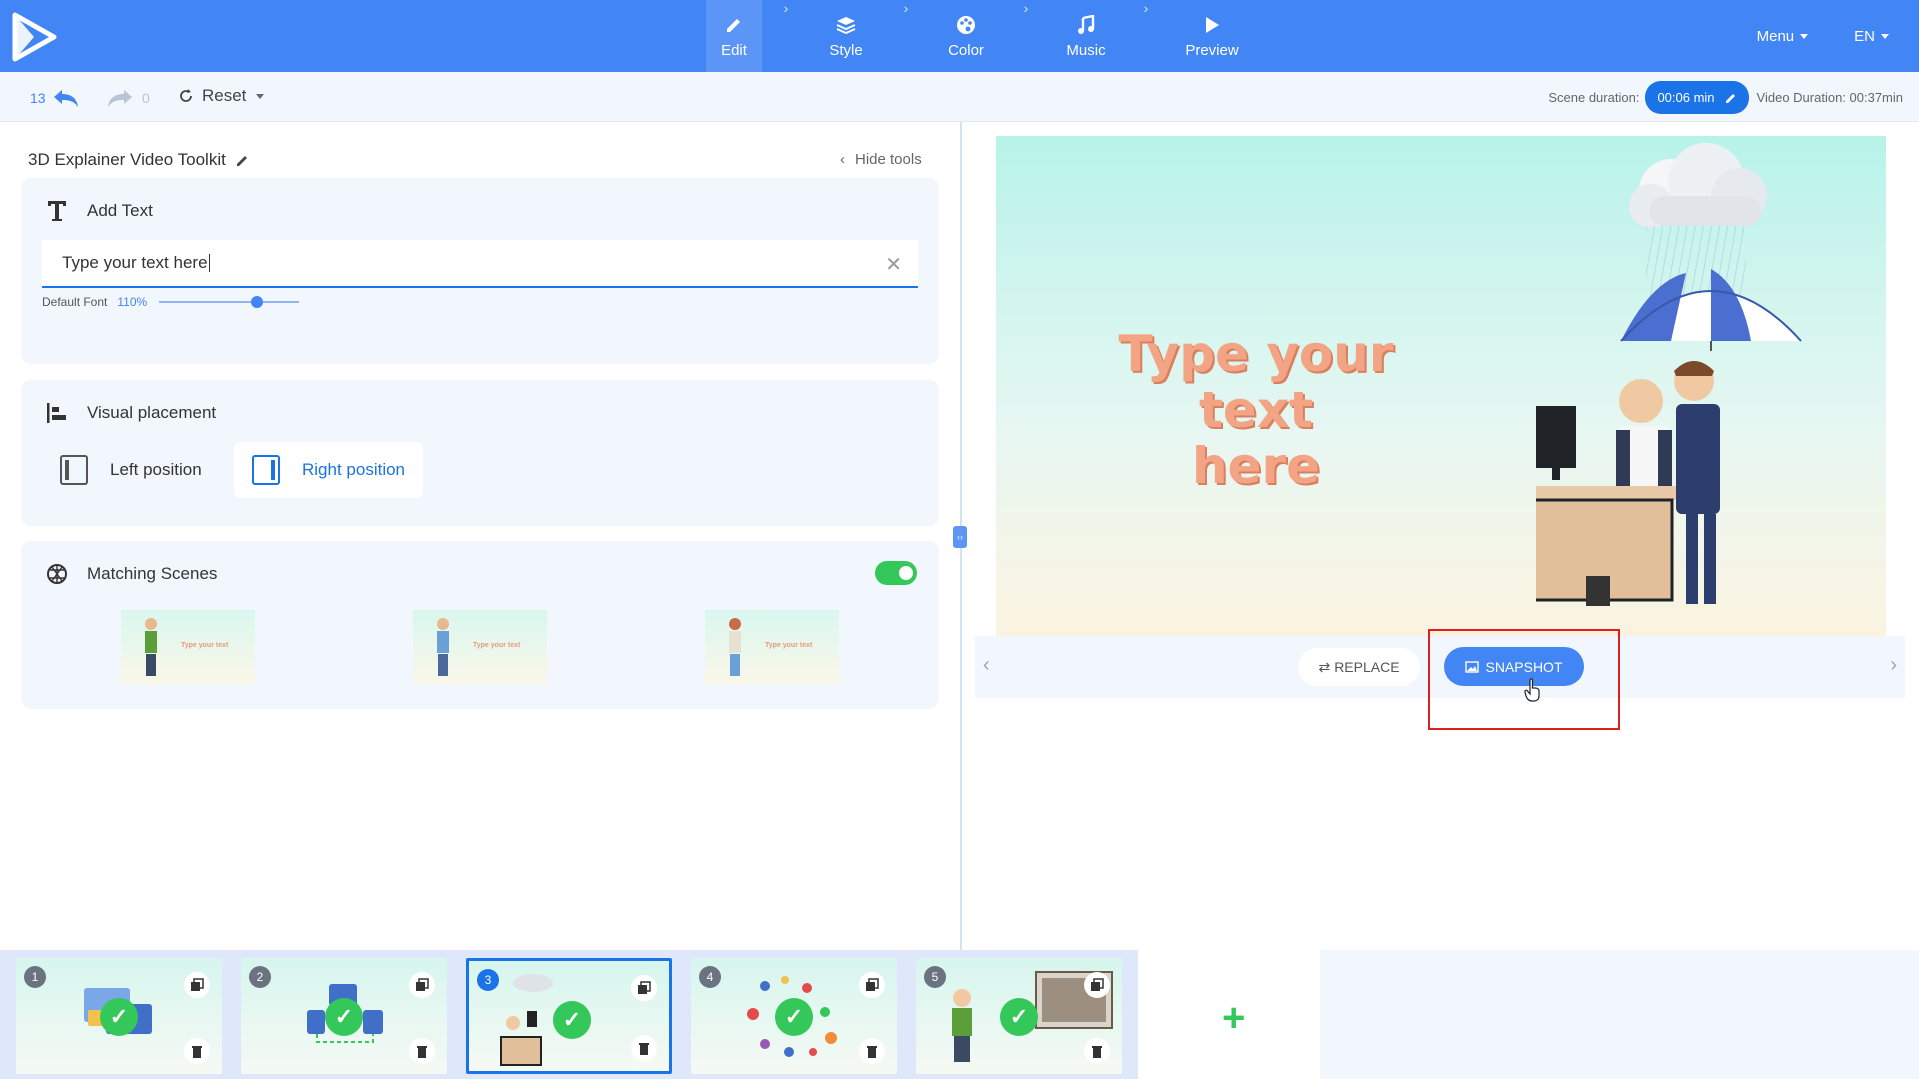  I want to click on menu-dropdown: Menu, so click(1783, 36).